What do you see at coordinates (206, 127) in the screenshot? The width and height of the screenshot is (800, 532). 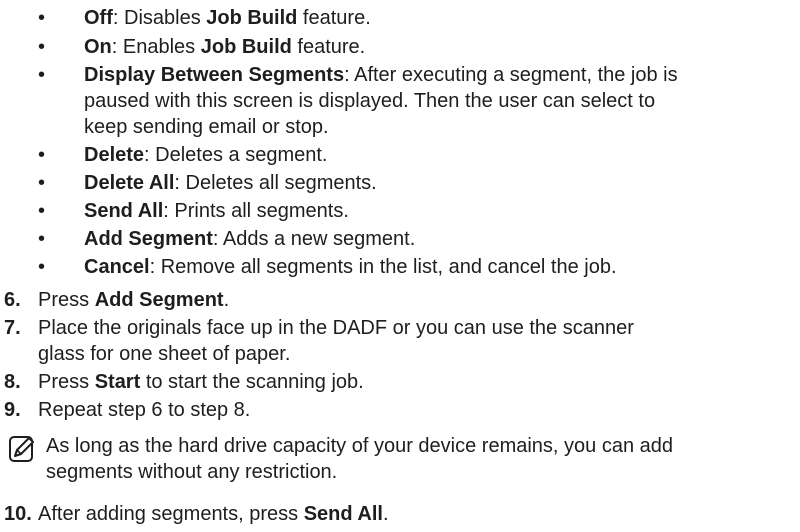 I see `list-item-continuation: keep sending email or stop.` at bounding box center [206, 127].